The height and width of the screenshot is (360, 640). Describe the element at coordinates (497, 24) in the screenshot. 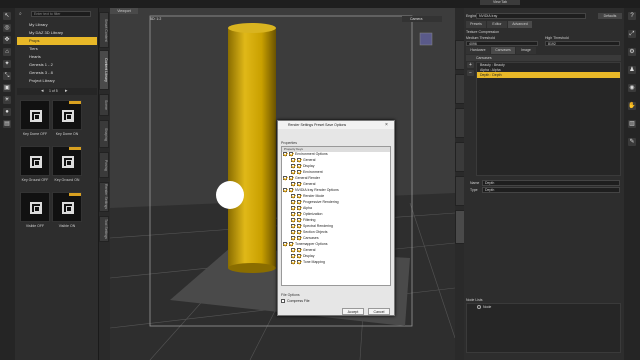

I see `tab-editor: Editor` at that location.